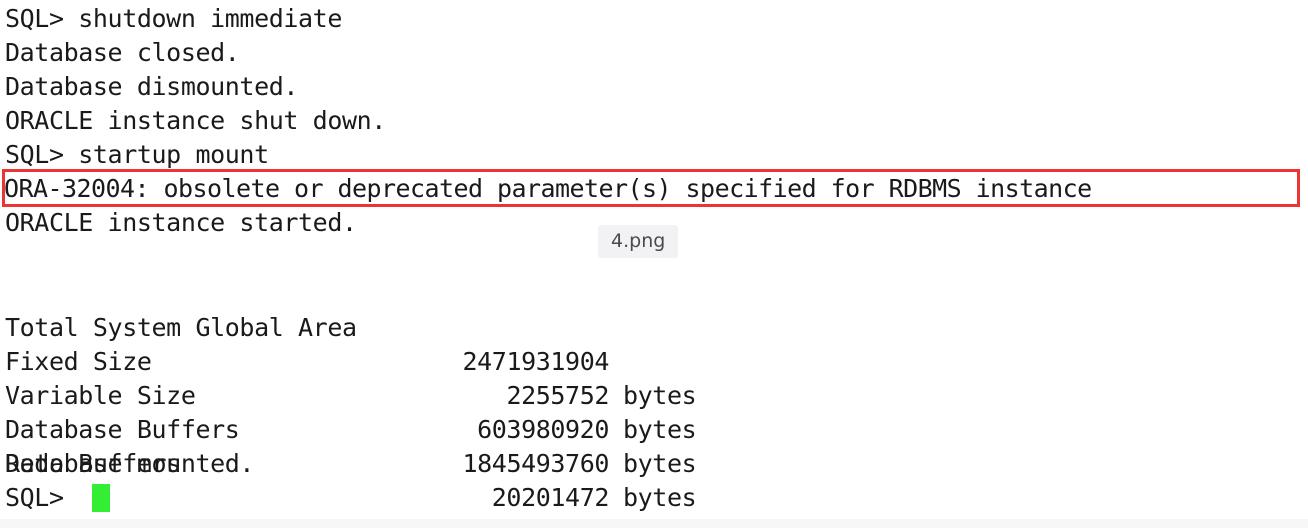 Image resolution: width=1308 pixels, height=528 pixels. What do you see at coordinates (638, 241) in the screenshot?
I see `filename-chip: 4.png` at bounding box center [638, 241].